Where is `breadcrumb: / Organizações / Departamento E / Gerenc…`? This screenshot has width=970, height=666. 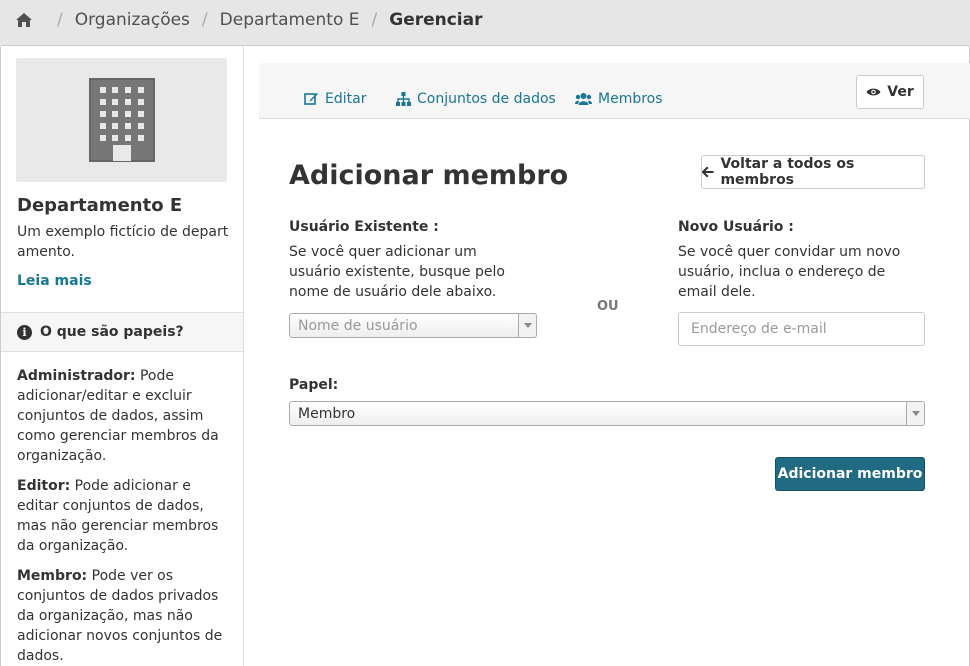 breadcrumb: / Organizações / Departamento E / Gerenc… is located at coordinates (485, 20).